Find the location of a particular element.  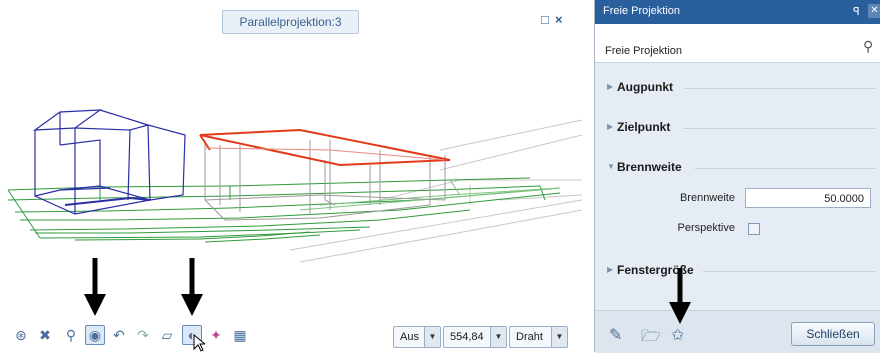

scale-select: 554,84 ▼ is located at coordinates (475, 337).